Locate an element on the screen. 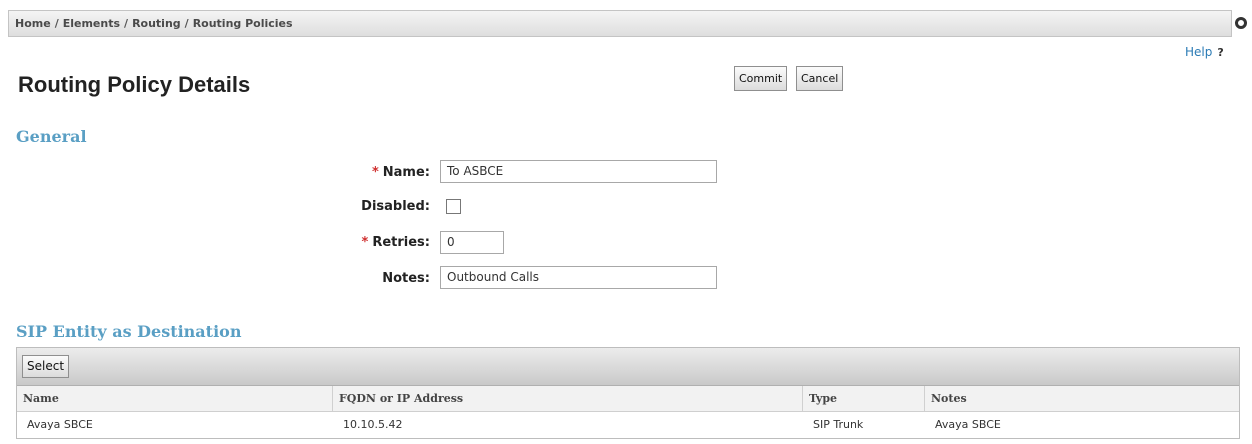  breadcrumb: Home / Elements / Routing / Routing Policies is located at coordinates (620, 23).